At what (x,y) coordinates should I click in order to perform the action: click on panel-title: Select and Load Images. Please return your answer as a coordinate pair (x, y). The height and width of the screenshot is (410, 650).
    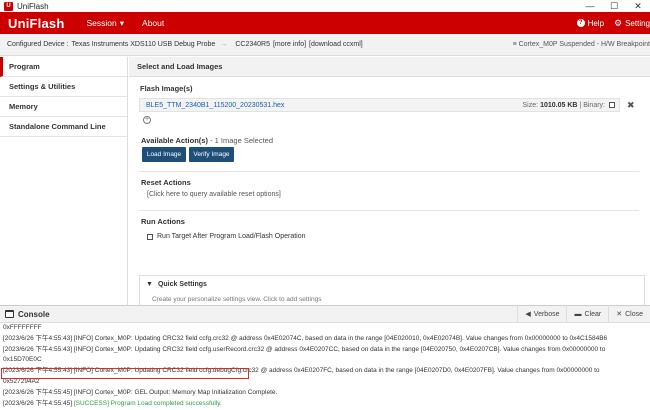
    Looking at the image, I should click on (389, 67).